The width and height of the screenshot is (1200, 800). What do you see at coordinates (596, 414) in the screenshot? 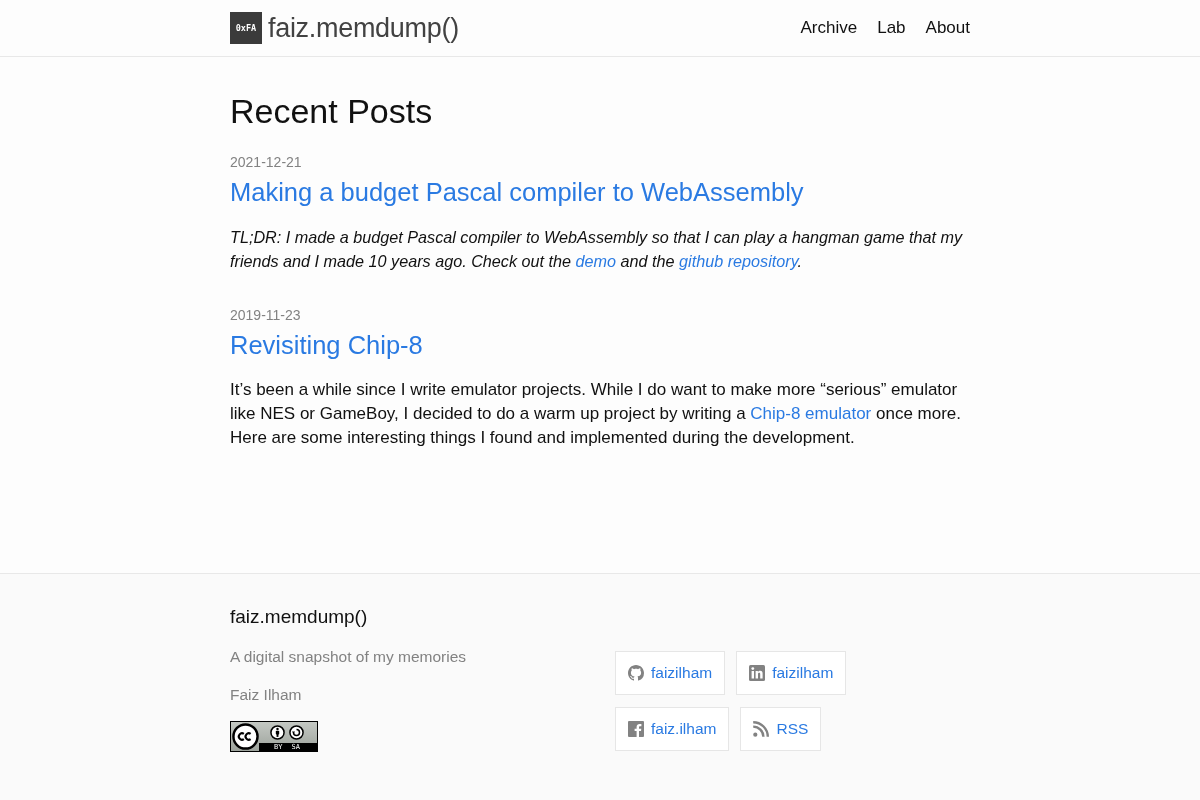
I see `post-excerpt: It’s been a while since I write emulator projects. While I do want to make more “serious” emulator like NES or GameBoy, I decided to do a warm up project by writing a Chip-8 emulator once more. Here are some interesting things I found and implemented during the development.` at bounding box center [596, 414].